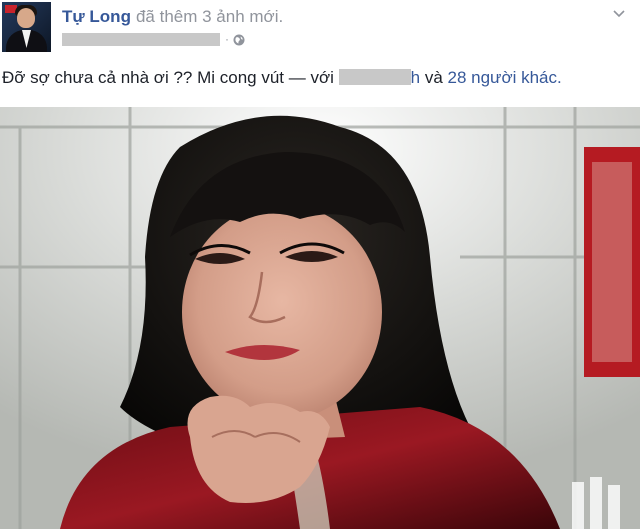 Image resolution: width=640 pixels, height=529 pixels. I want to click on post-meta: ·, so click(153, 39).